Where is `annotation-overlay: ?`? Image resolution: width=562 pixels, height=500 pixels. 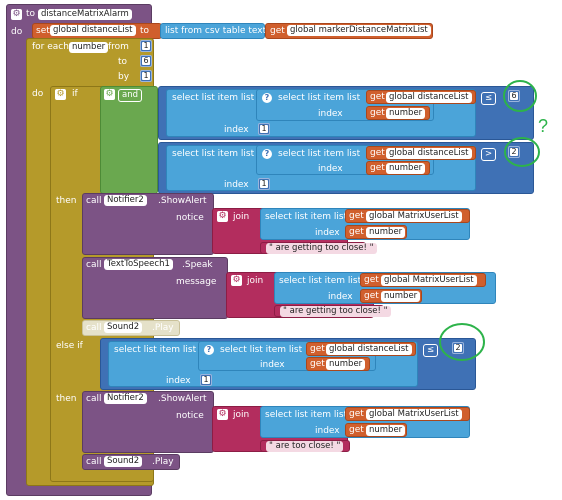
annotation-overlay: ? is located at coordinates (493, 220).